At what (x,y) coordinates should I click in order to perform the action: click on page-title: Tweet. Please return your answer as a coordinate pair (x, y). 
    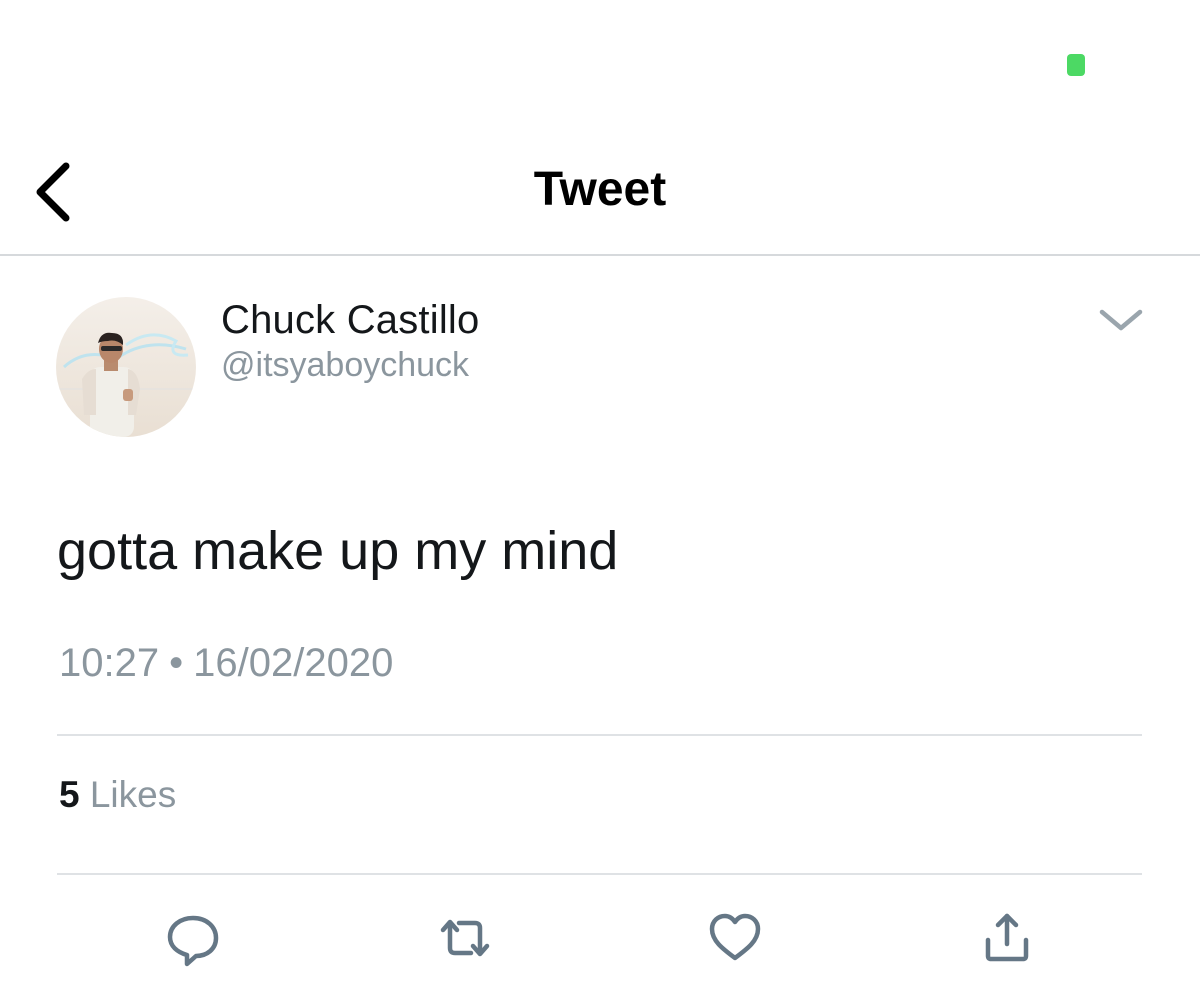
    Looking at the image, I should click on (600, 189).